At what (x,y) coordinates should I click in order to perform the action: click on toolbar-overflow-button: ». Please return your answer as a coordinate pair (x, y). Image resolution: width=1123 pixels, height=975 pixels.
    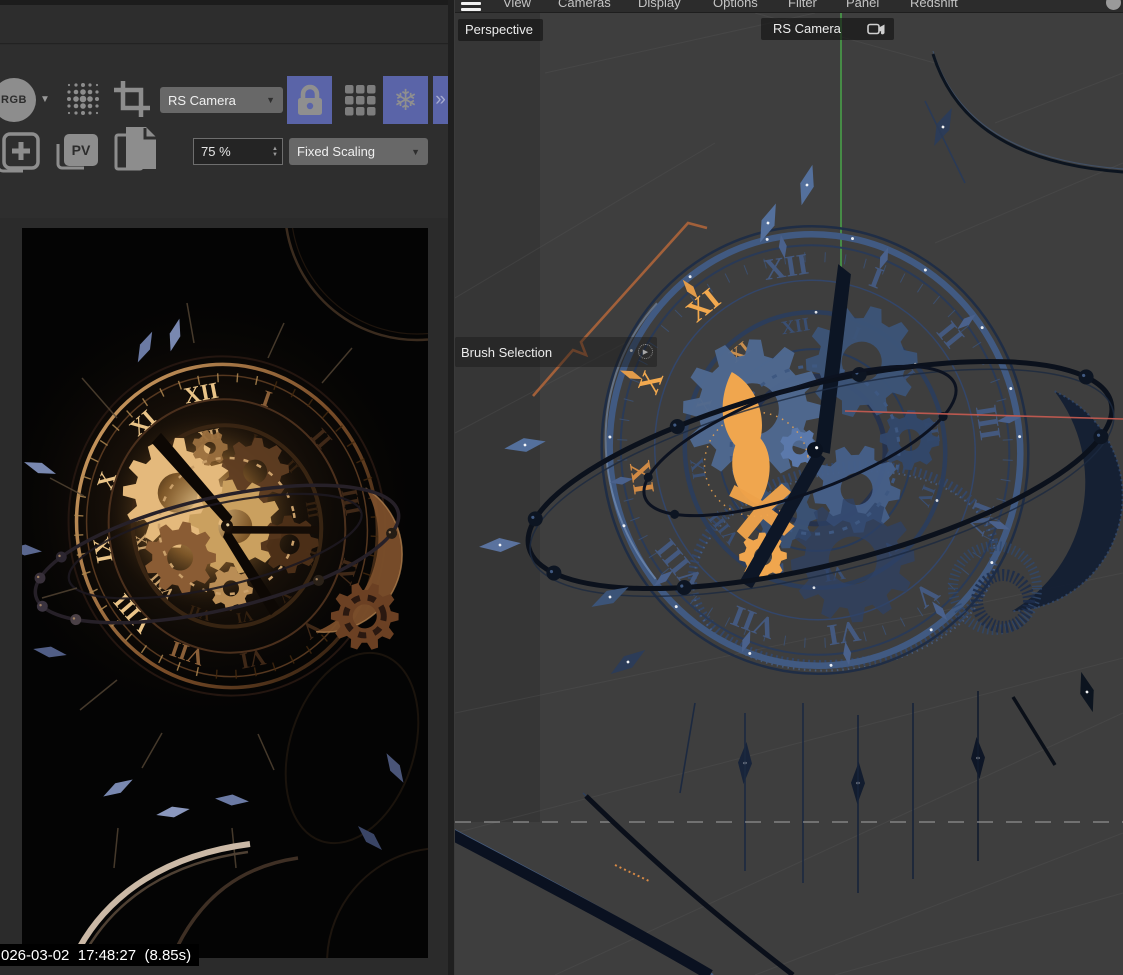
    Looking at the image, I should click on (440, 100).